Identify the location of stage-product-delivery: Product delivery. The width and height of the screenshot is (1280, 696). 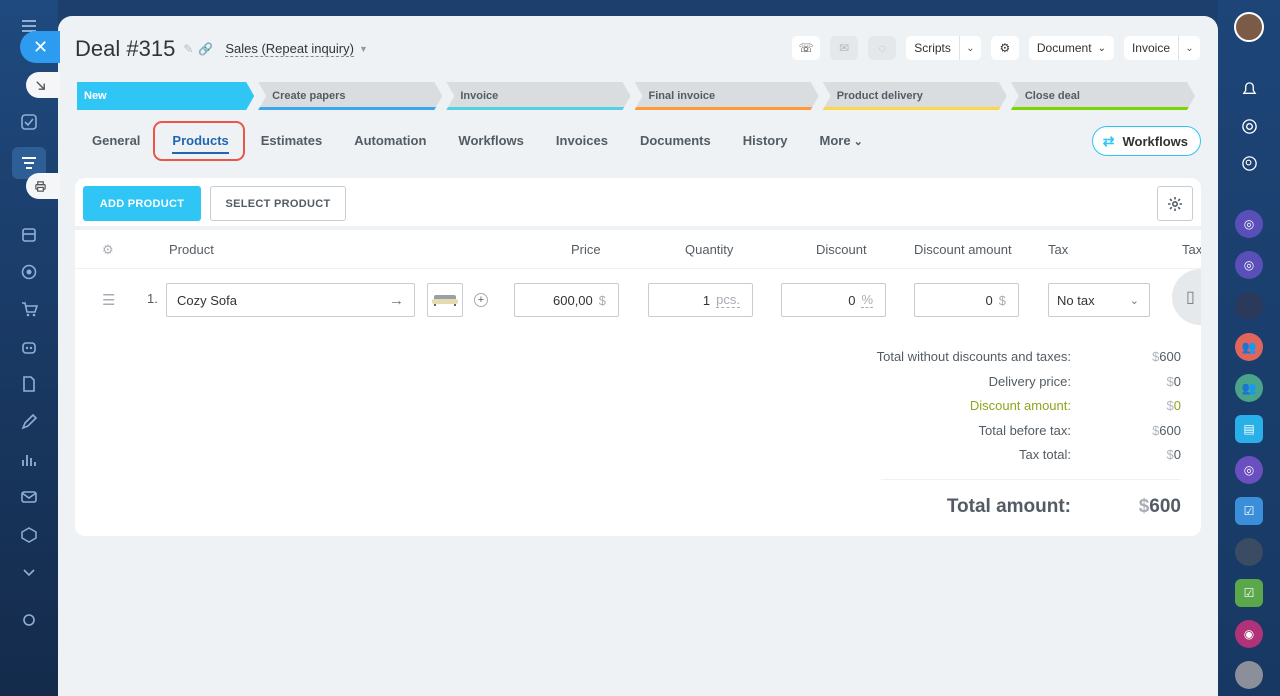
(915, 96).